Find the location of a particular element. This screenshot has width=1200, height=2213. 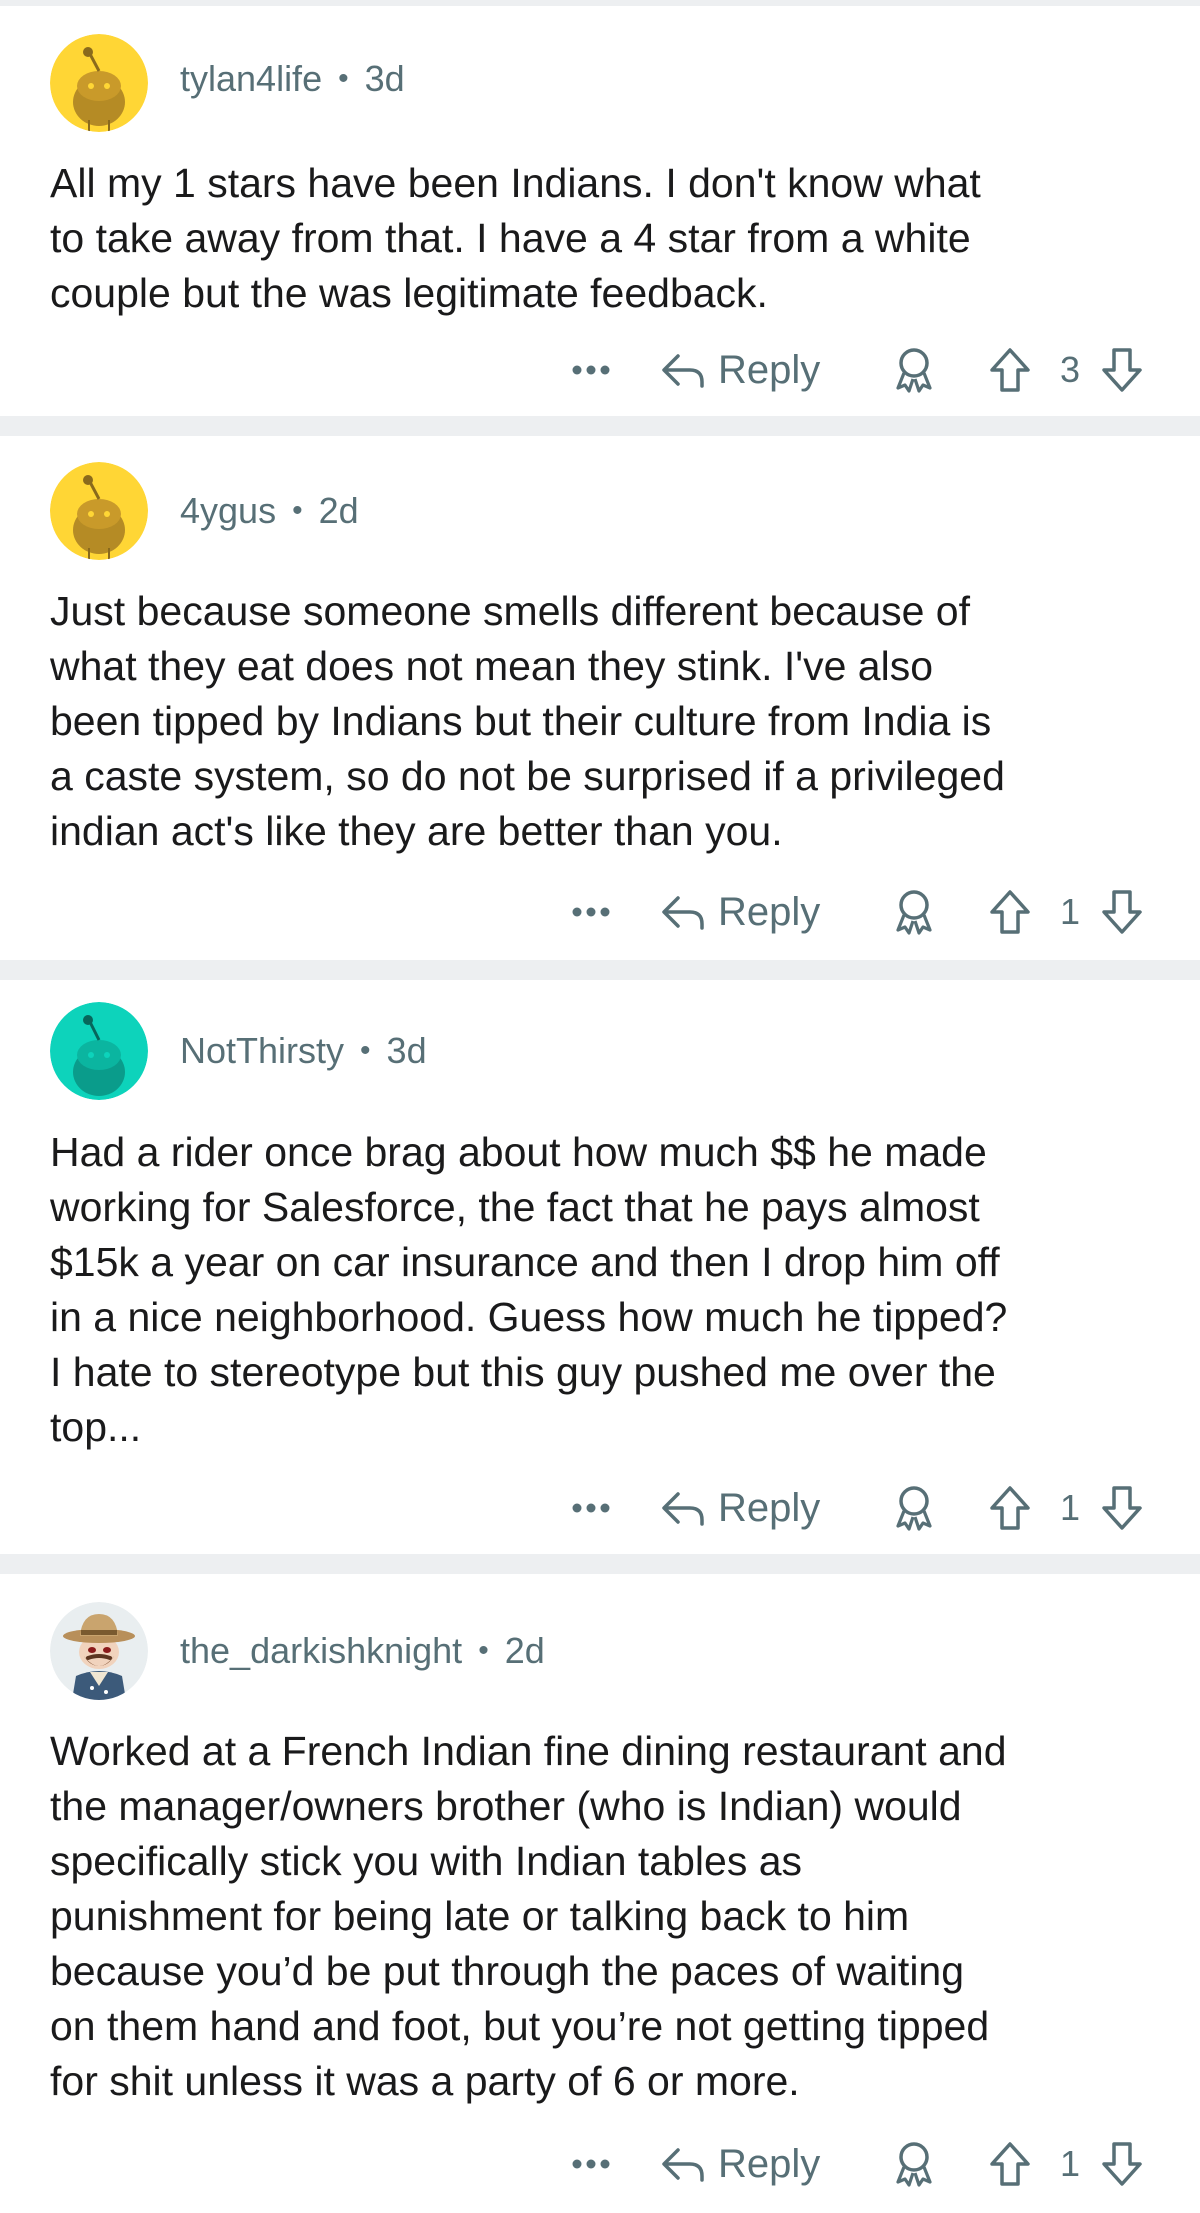

comment-meta: tylan4life • 3d is located at coordinates (292, 79).